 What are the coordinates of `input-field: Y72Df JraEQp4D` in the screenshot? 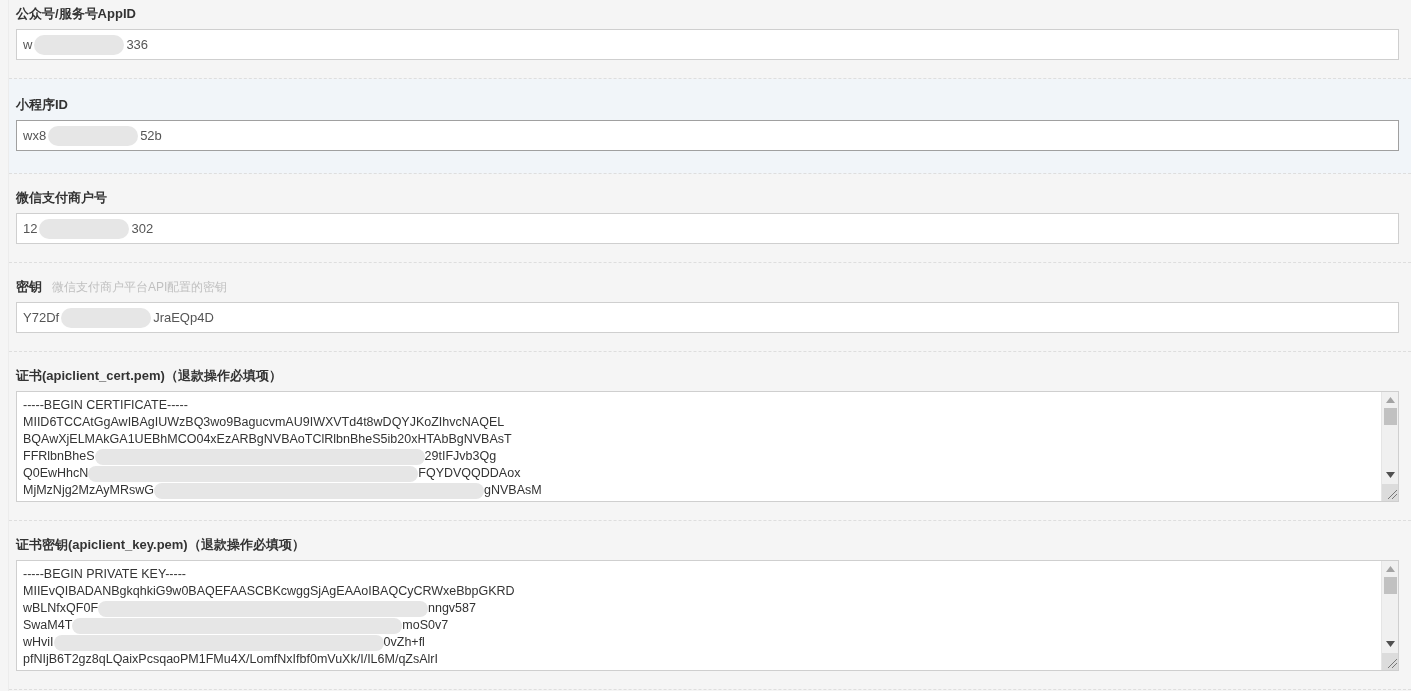 It's located at (707, 317).